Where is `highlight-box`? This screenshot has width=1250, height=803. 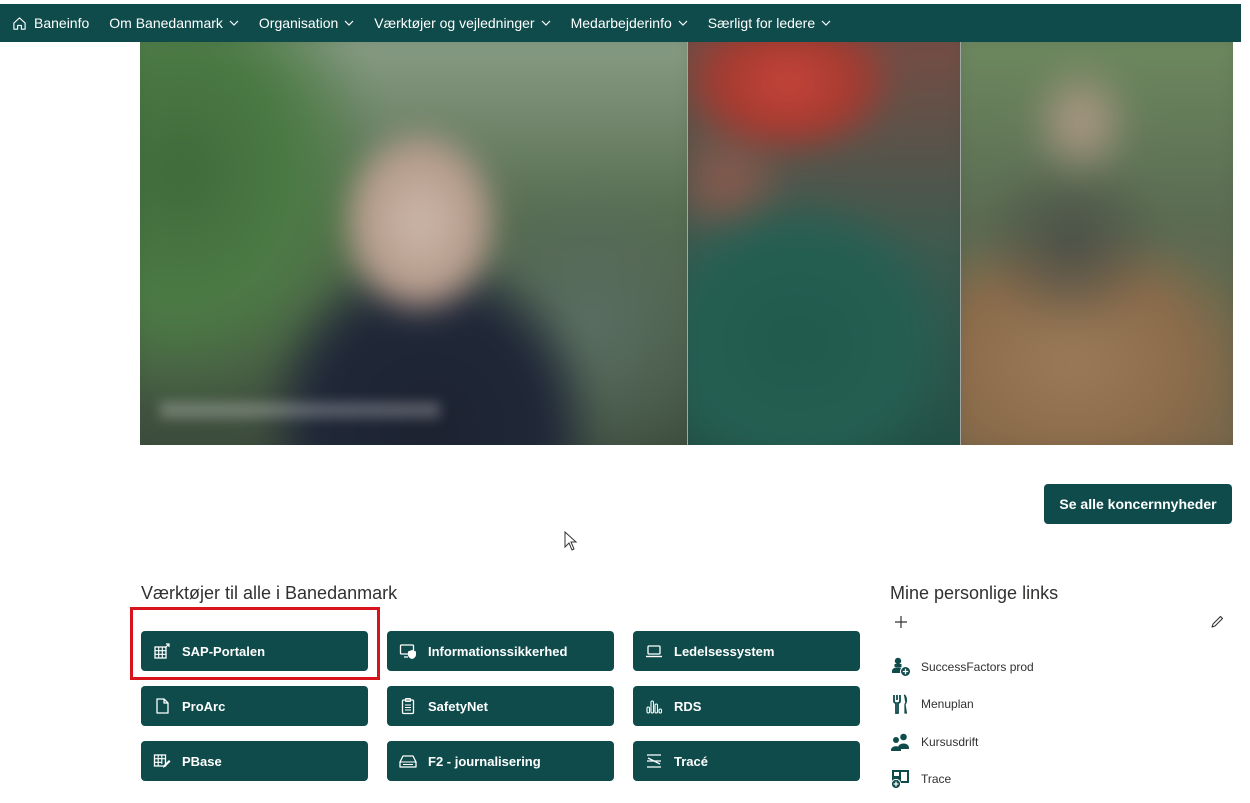 highlight-box is located at coordinates (255, 643).